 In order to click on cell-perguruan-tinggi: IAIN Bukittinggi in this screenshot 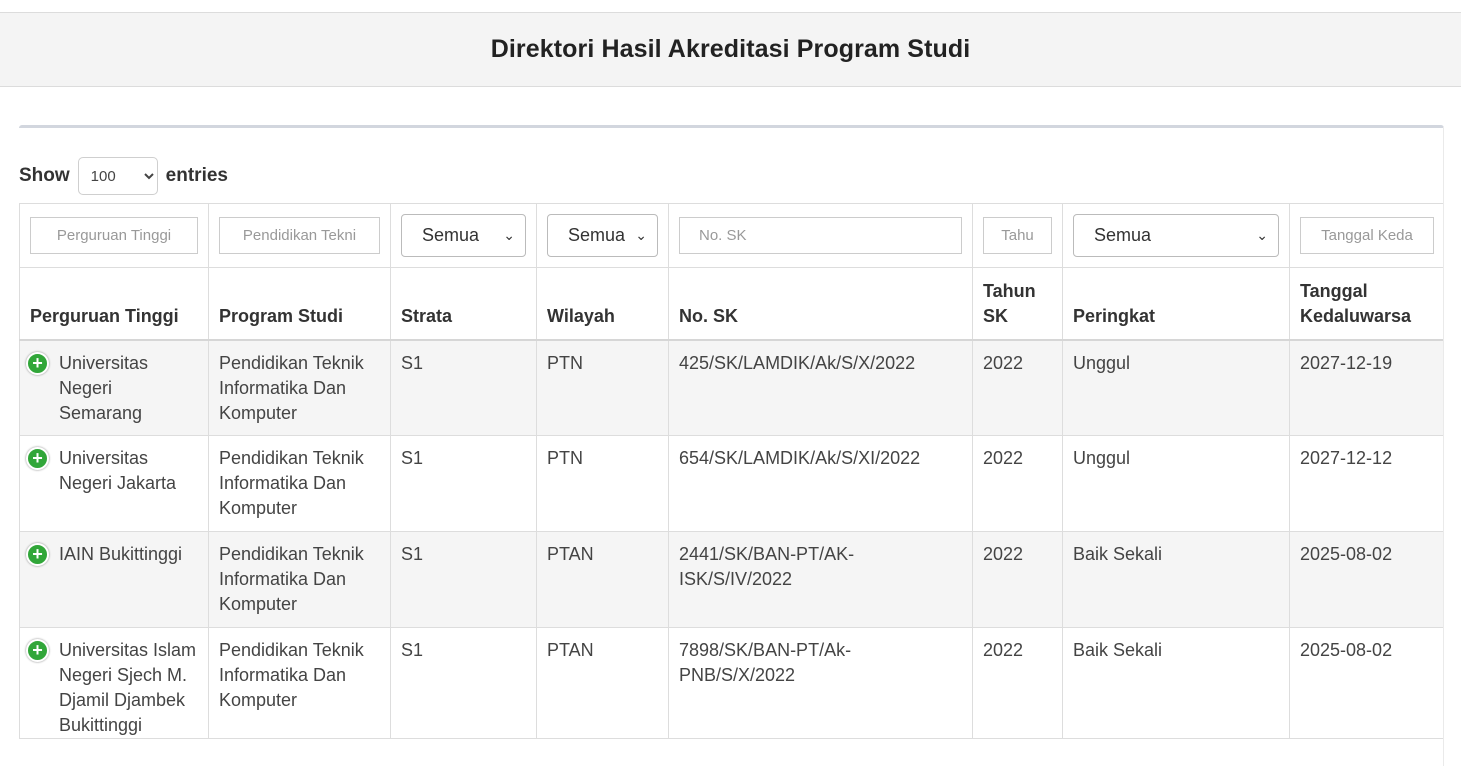, I will do `click(121, 554)`.